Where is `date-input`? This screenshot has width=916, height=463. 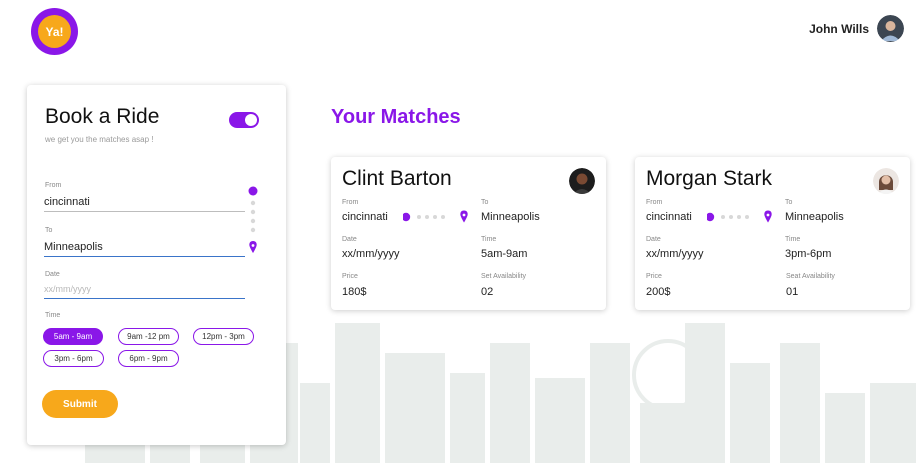
date-input is located at coordinates (144, 290).